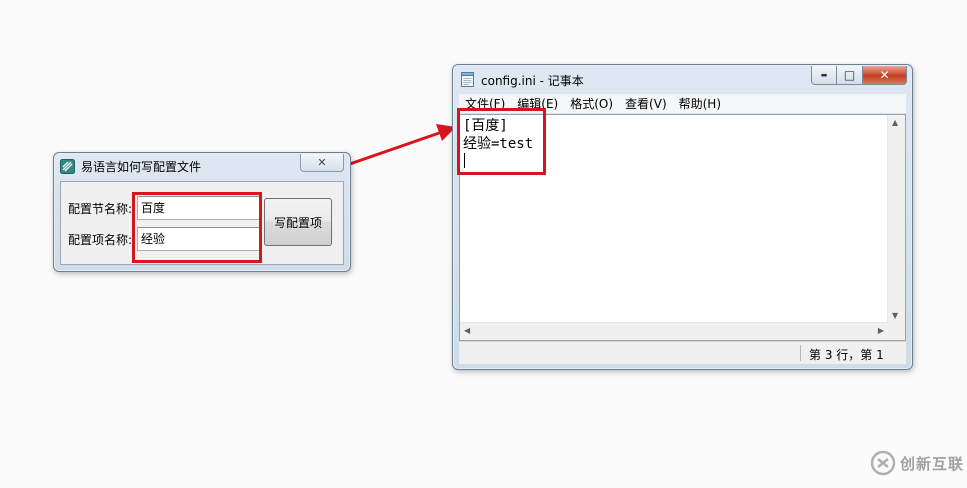  I want to click on watermark: 创新互联, so click(917, 463).